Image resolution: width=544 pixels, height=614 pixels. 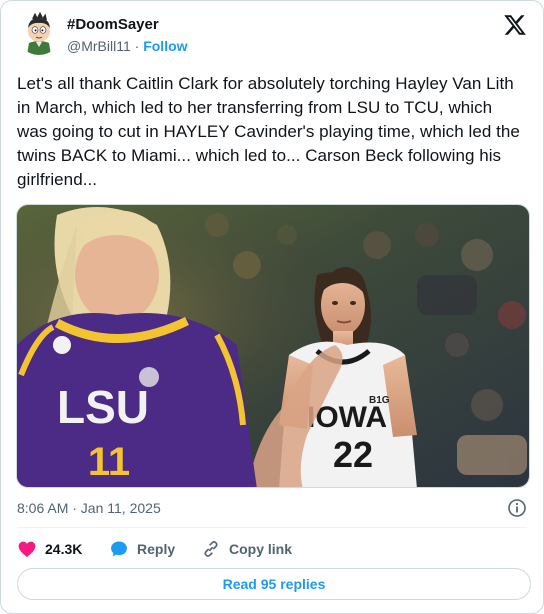 I want to click on left-jersey-text: LSU, so click(x=103, y=407).